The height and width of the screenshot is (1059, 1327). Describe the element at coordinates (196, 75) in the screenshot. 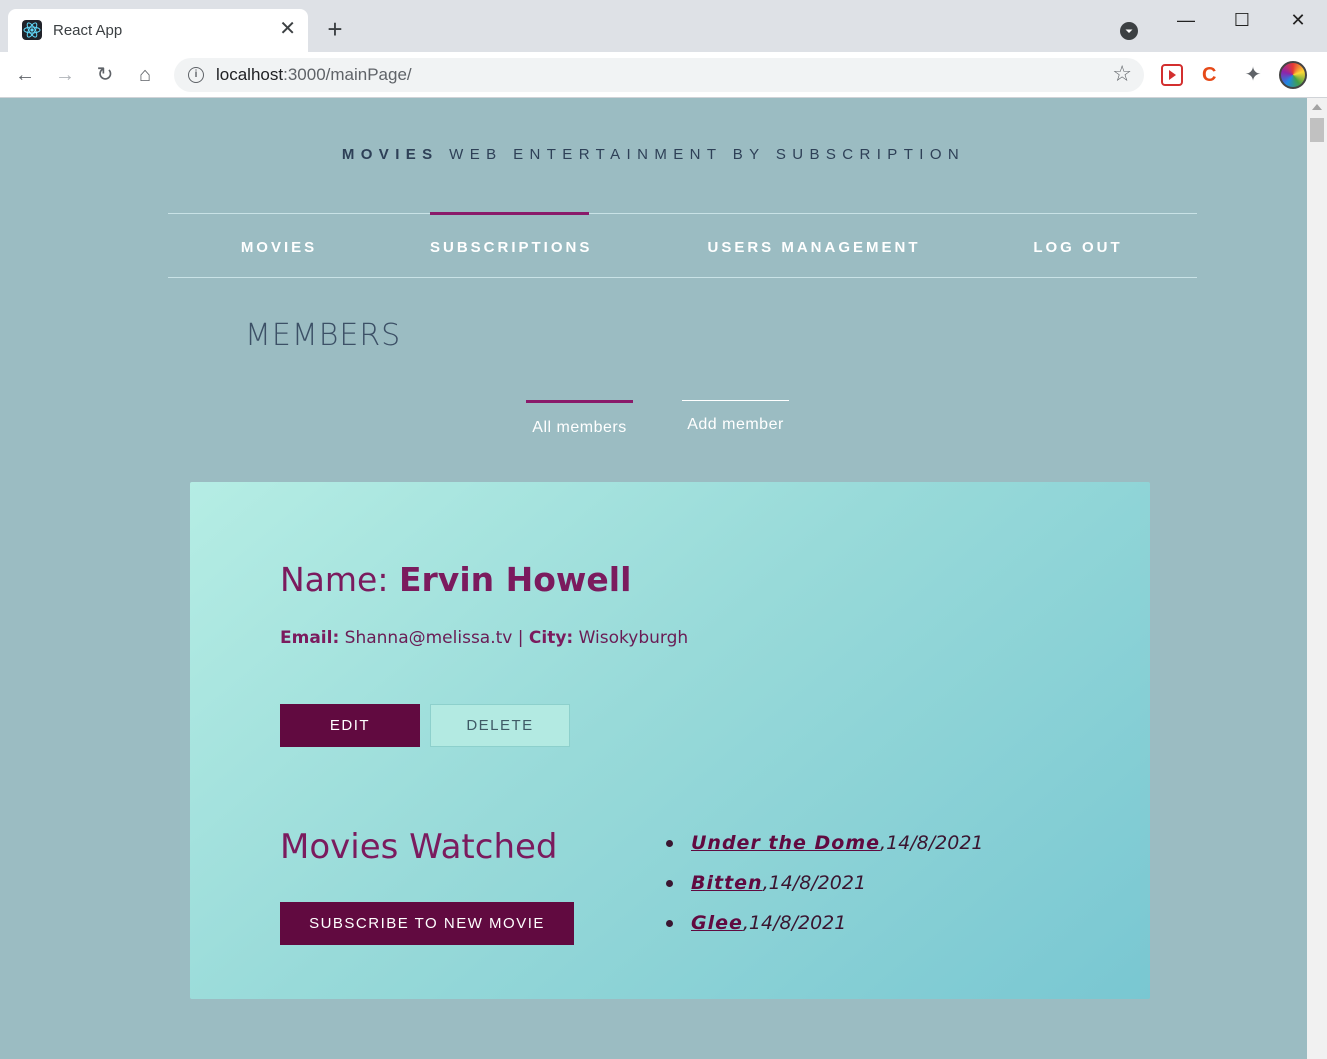

I see `site-info-icon: i` at that location.